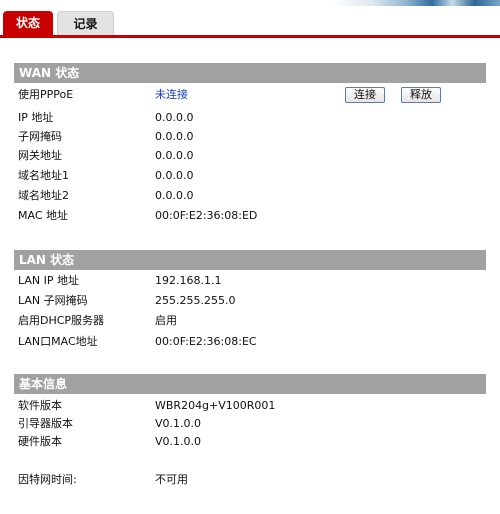 The image size is (500, 514). Describe the element at coordinates (85, 23) in the screenshot. I see `tab-log: 记录` at that location.